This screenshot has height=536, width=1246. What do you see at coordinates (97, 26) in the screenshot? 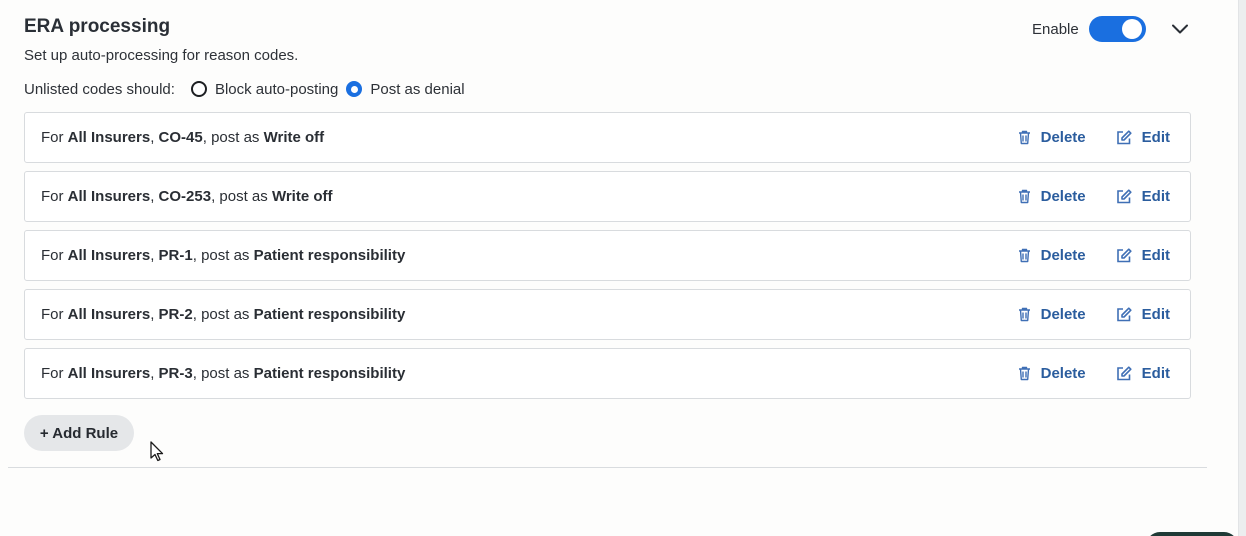
I see `section-title: ERA processing` at bounding box center [97, 26].